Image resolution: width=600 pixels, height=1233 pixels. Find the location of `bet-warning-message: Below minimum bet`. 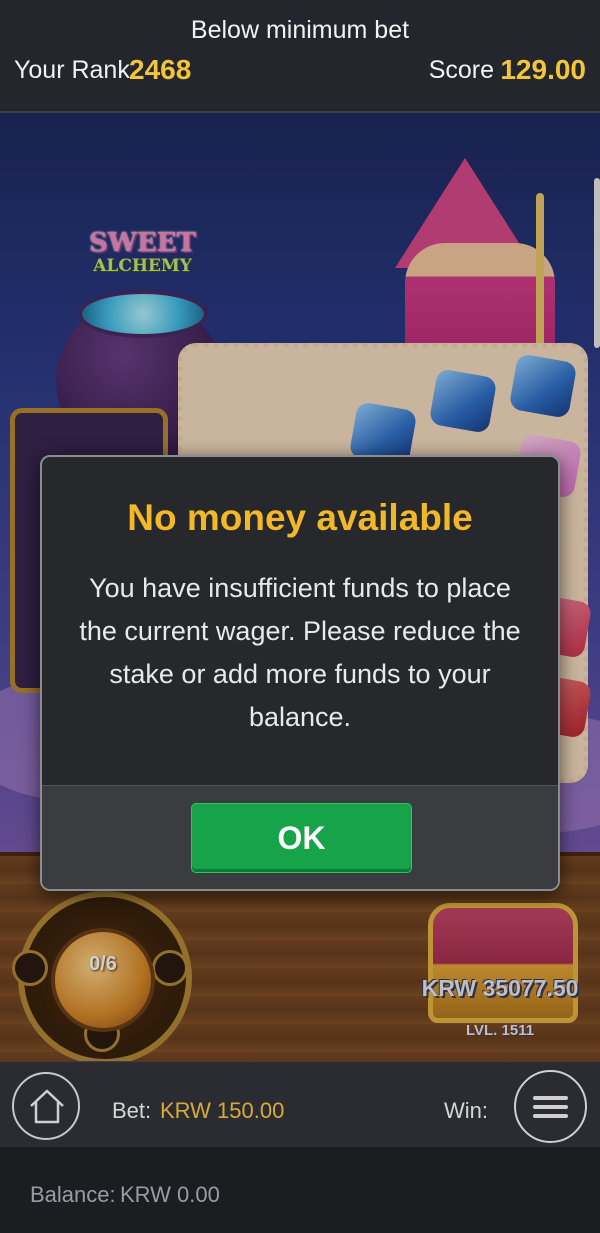

bet-warning-message: Below minimum bet is located at coordinates (300, 30).